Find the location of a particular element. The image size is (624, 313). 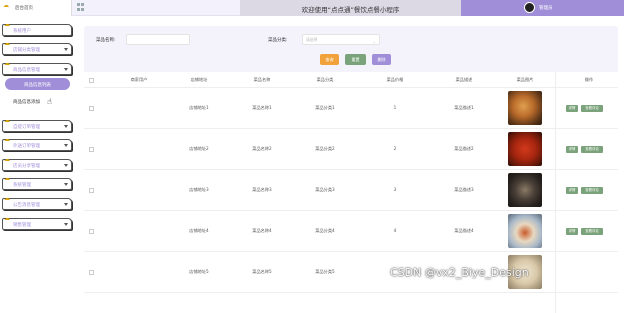

brand-label: 后台首页 is located at coordinates (24, 8).